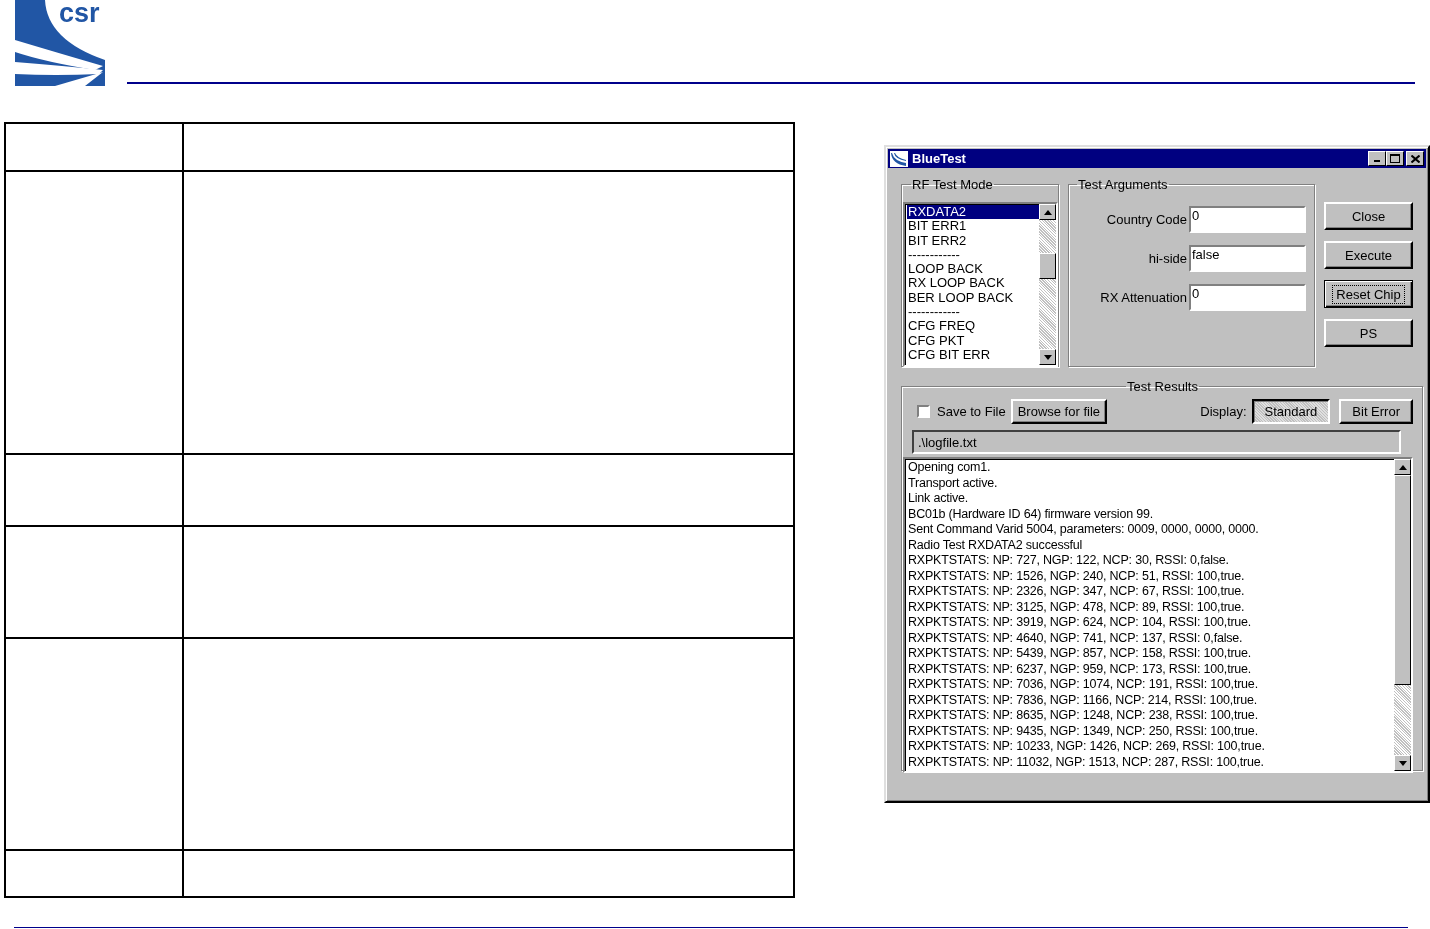 The image size is (1430, 929). What do you see at coordinates (1376, 411) in the screenshot?
I see `toggle-button: Bit Error` at bounding box center [1376, 411].